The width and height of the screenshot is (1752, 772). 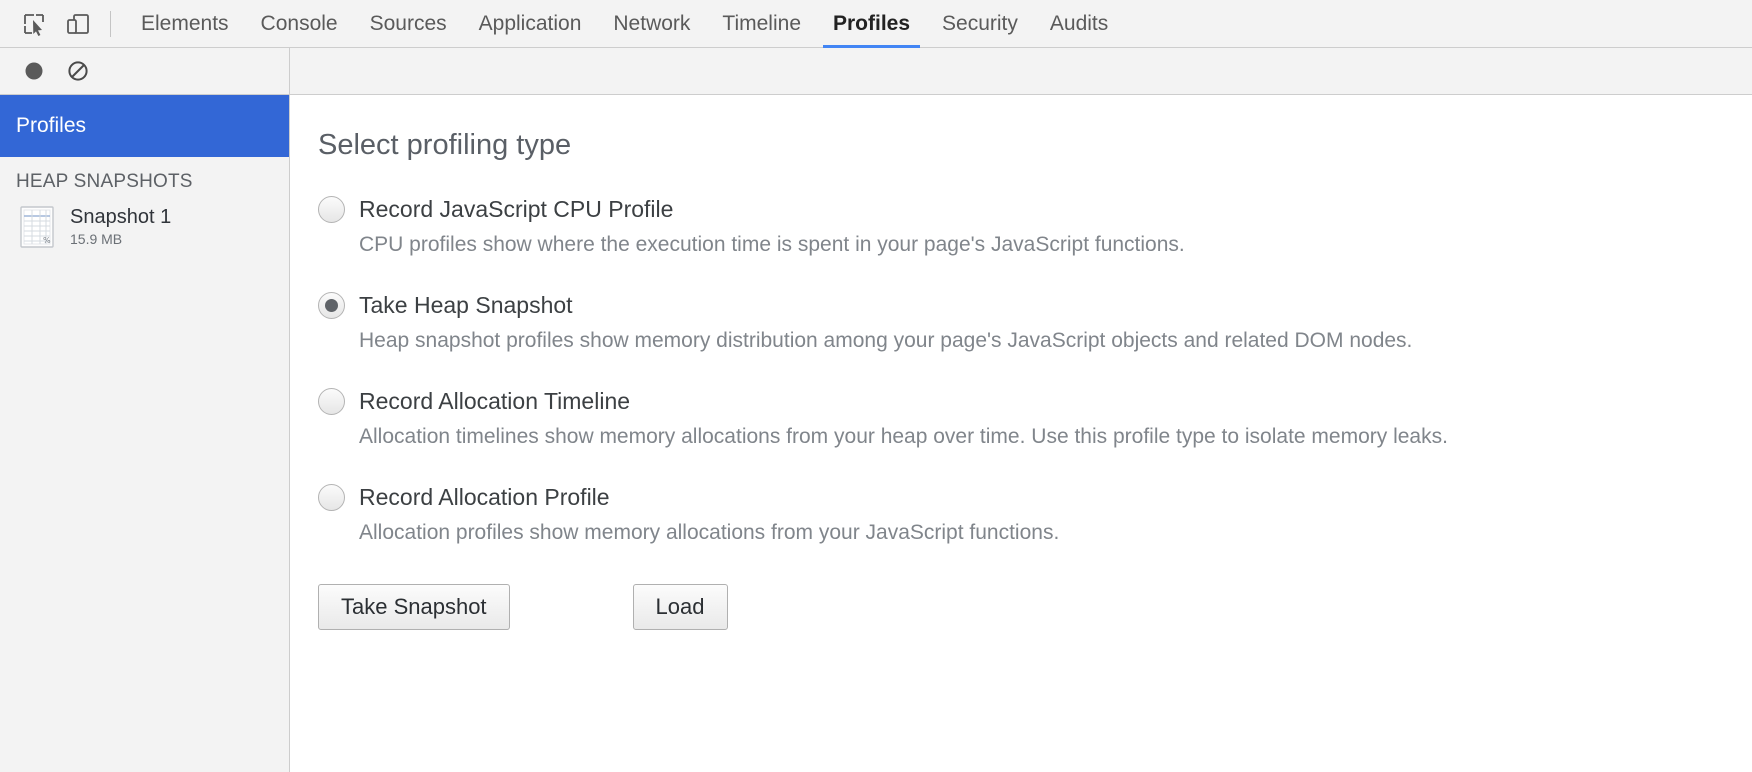 I want to click on radio-record-allocation-profile, so click(x=331, y=497).